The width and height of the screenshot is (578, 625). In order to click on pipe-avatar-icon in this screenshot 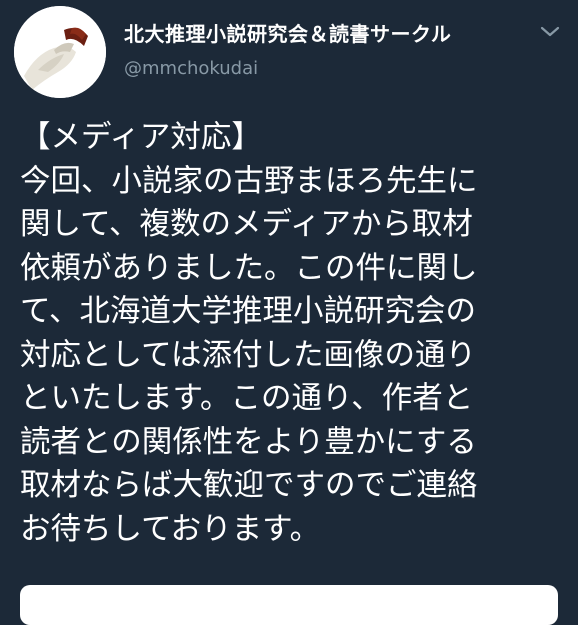, I will do `click(60, 52)`.